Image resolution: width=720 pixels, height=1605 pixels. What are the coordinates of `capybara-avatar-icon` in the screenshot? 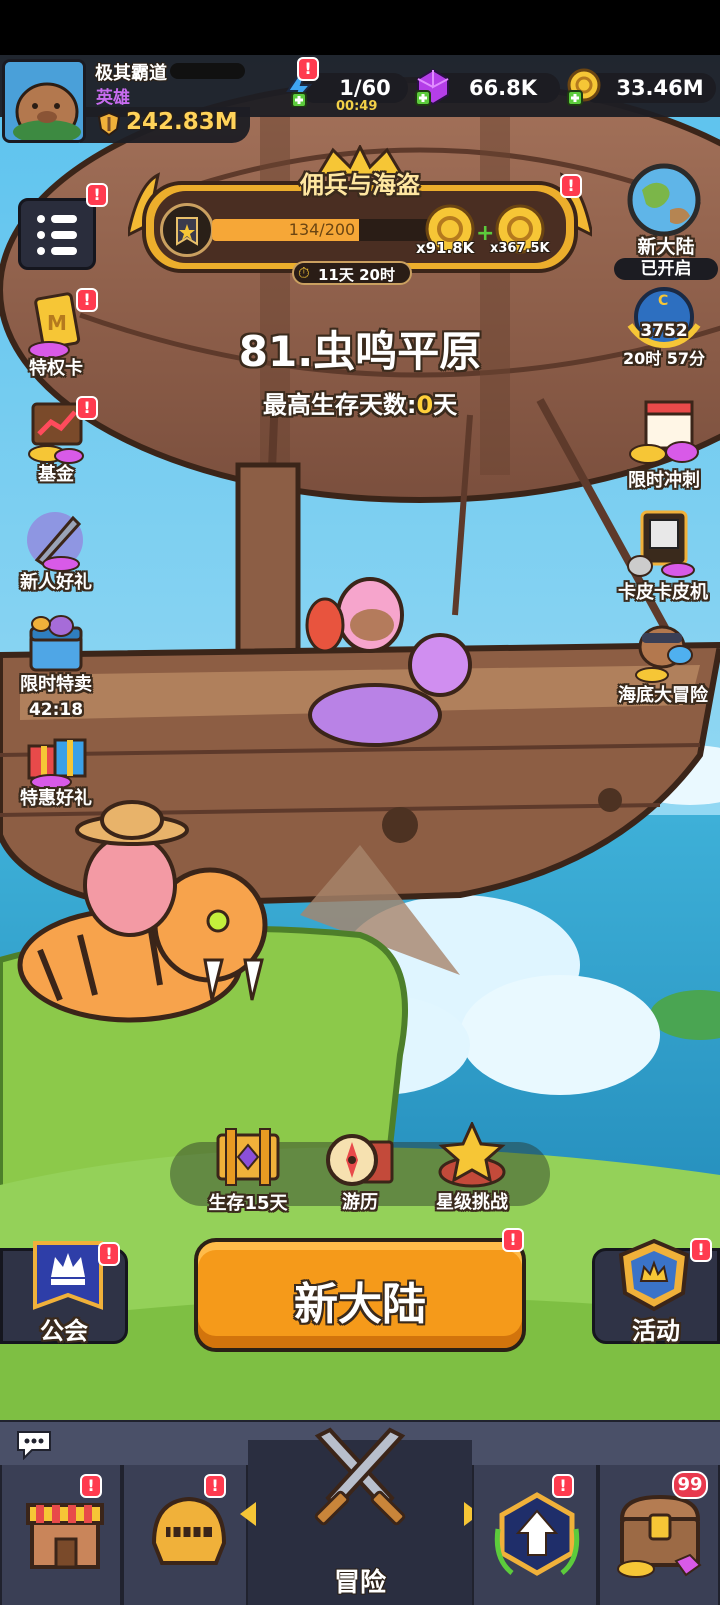 It's located at (44, 101).